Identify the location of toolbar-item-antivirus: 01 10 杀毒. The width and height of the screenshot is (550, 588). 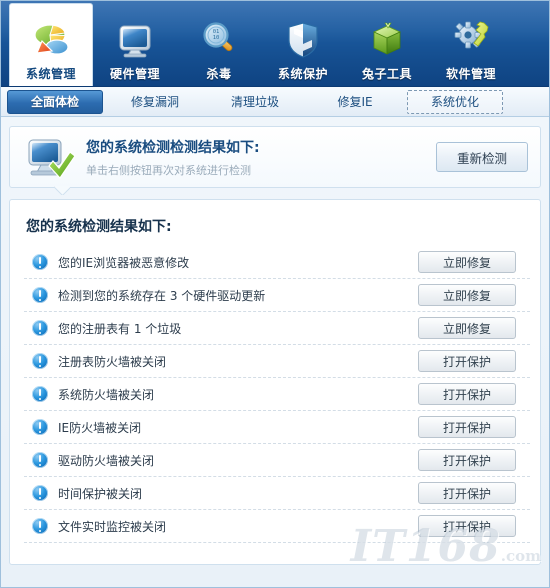
(219, 46).